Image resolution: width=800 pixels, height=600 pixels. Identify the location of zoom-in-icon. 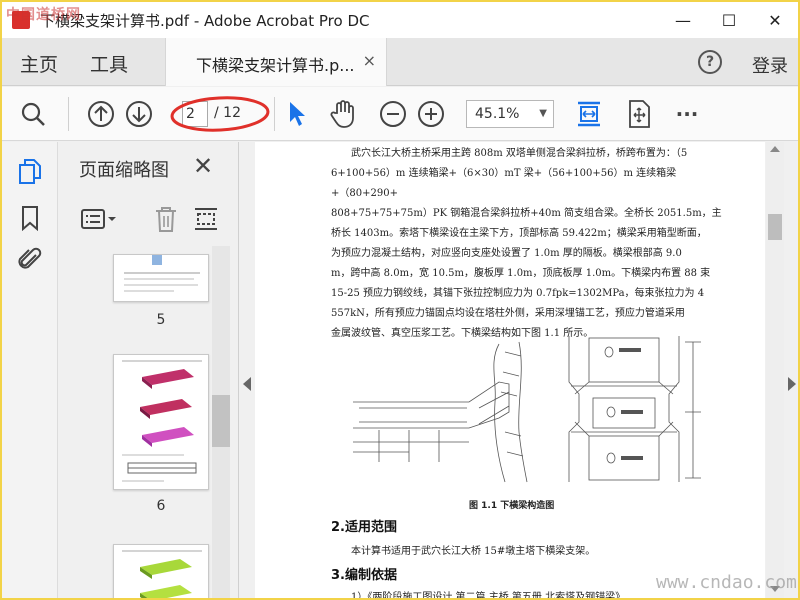
(431, 114).